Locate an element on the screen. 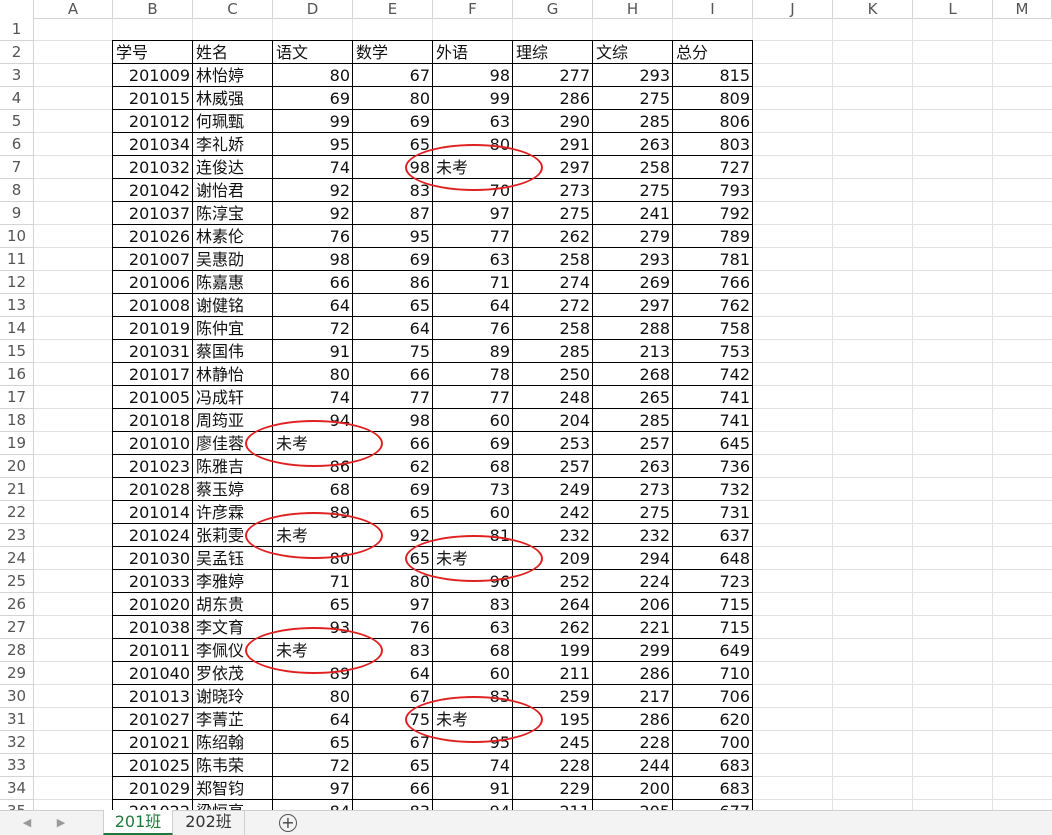 The width and height of the screenshot is (1052, 835). cell-f20: 68 is located at coordinates (473, 466).